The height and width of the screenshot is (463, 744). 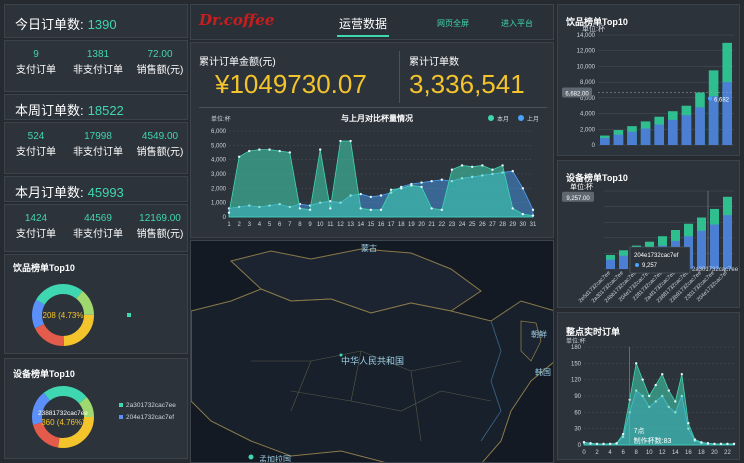 What do you see at coordinates (151, 405) in the screenshot?
I see `device-legend-1: 2a301732cac7ee` at bounding box center [151, 405].